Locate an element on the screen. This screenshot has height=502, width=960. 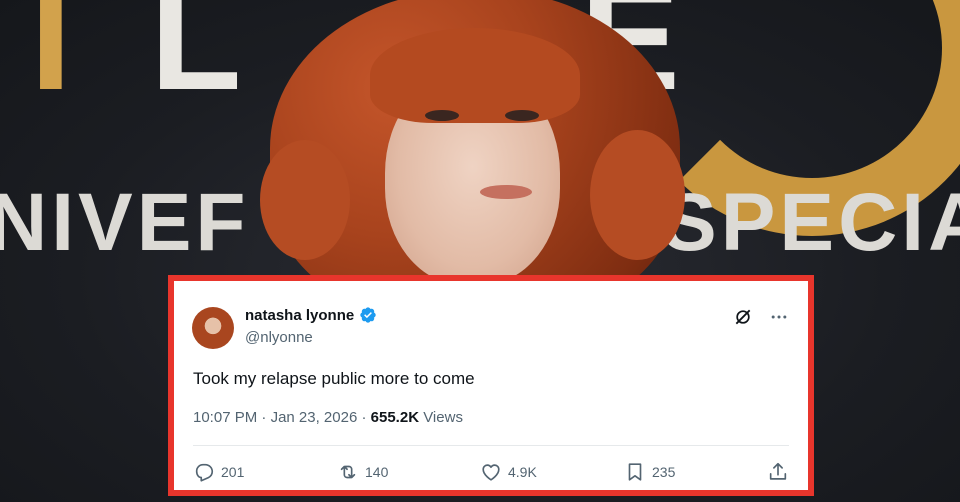
like-icon is located at coordinates (491, 472).